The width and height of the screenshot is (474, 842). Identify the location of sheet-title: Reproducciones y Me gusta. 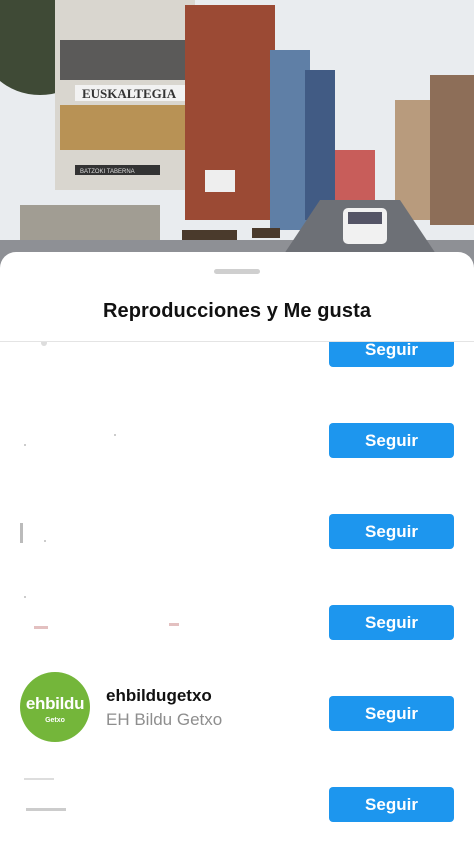
(237, 311).